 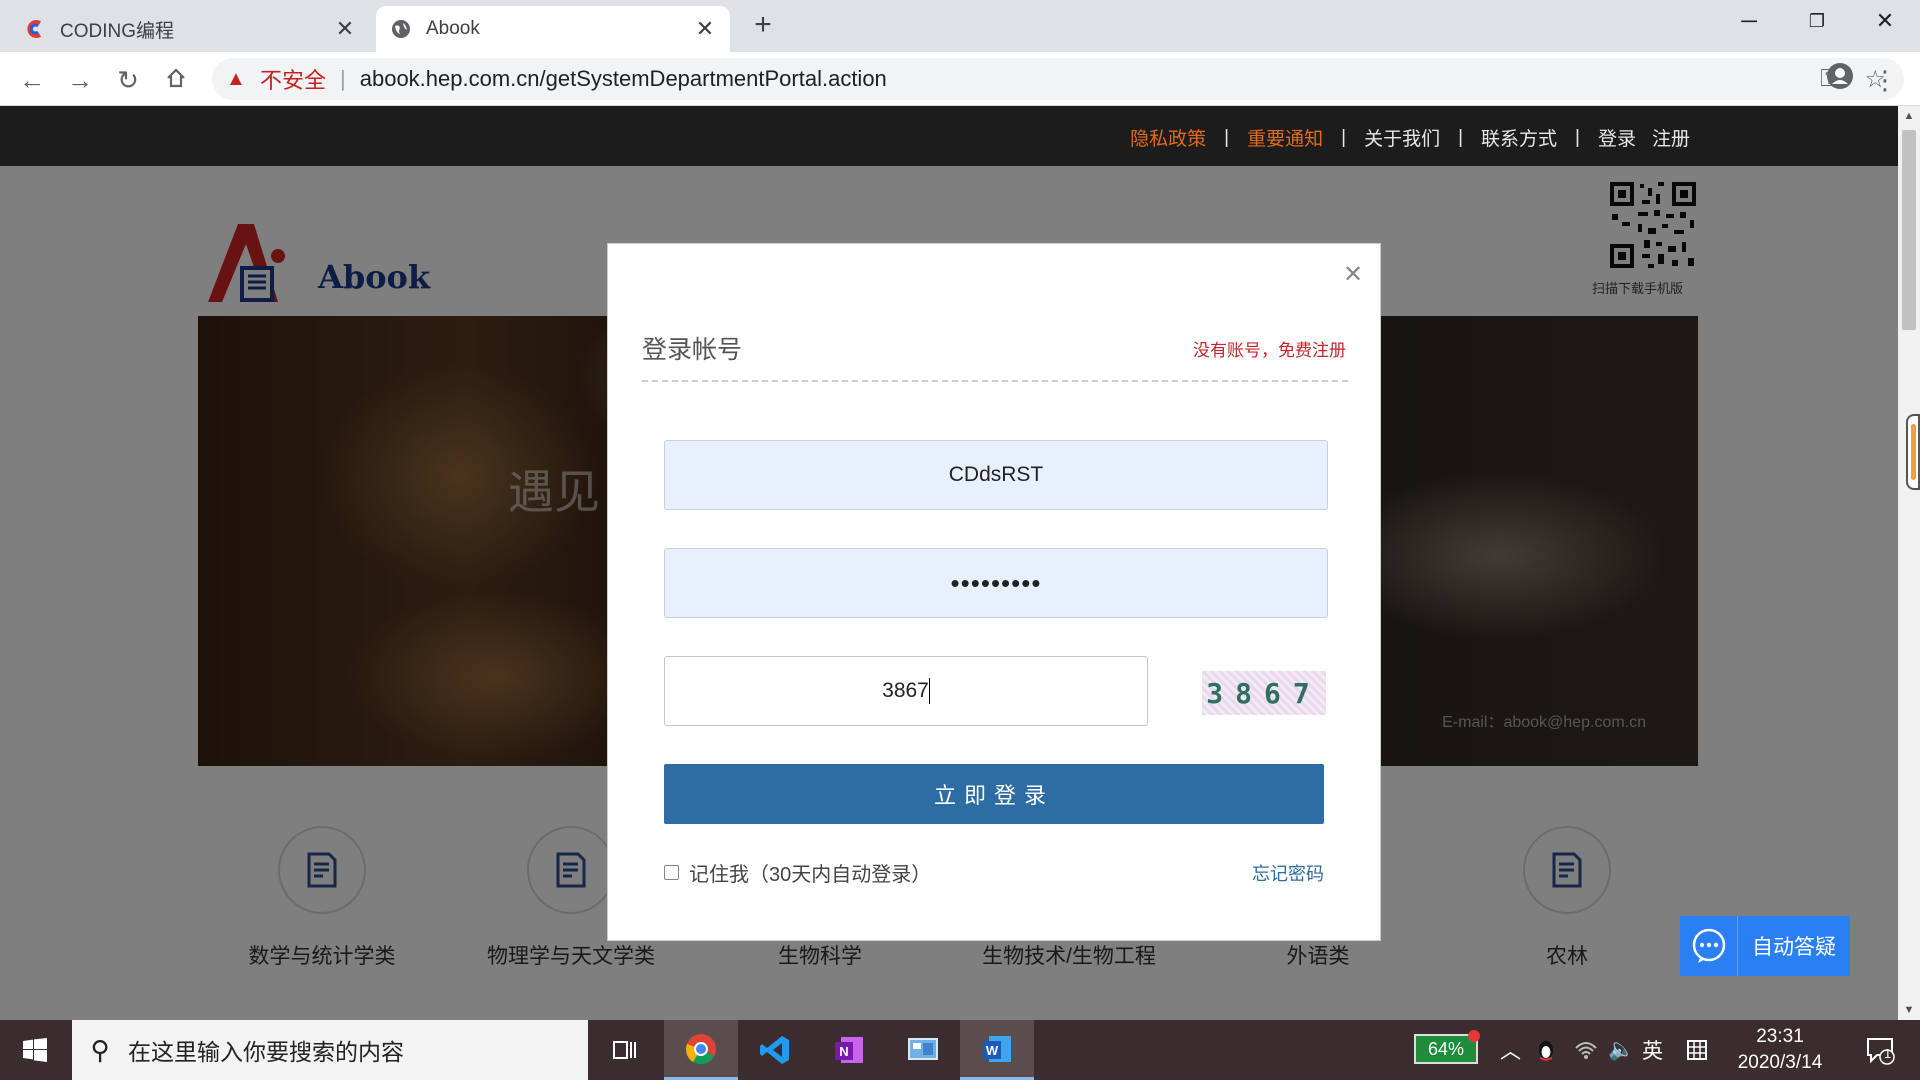 What do you see at coordinates (994, 794) in the screenshot?
I see `login-button: 立即登录` at bounding box center [994, 794].